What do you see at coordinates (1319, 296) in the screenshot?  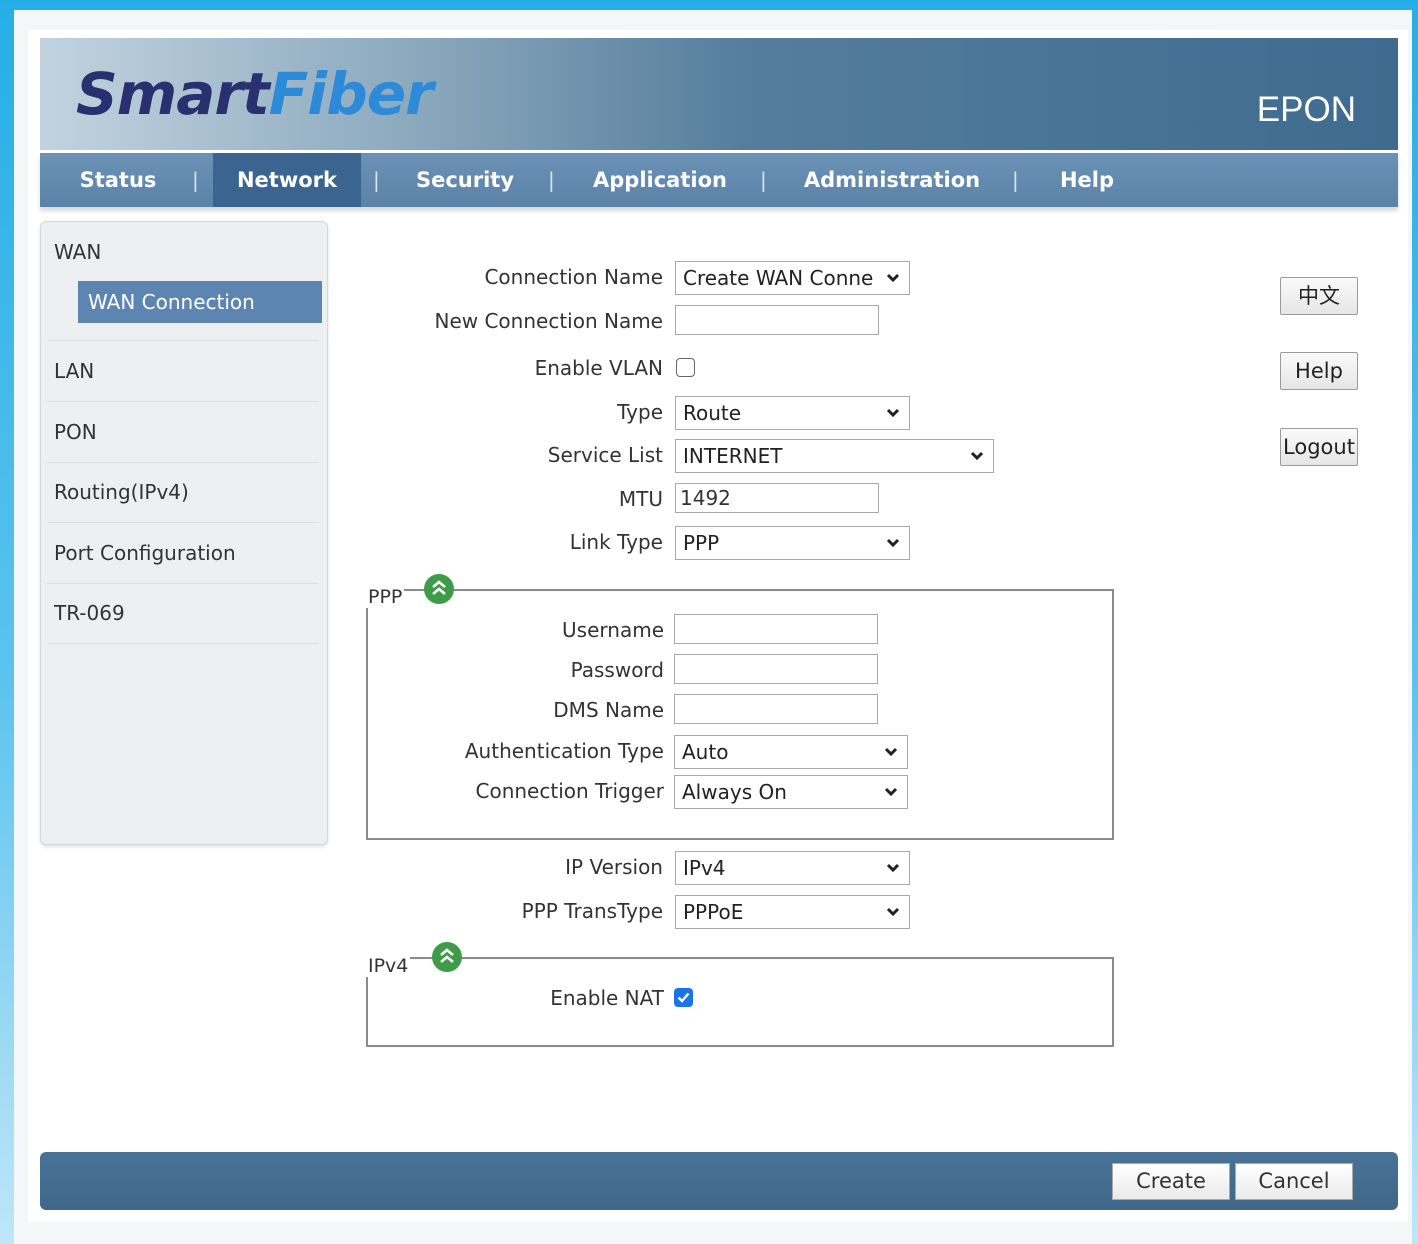 I see `language-button: 中文` at bounding box center [1319, 296].